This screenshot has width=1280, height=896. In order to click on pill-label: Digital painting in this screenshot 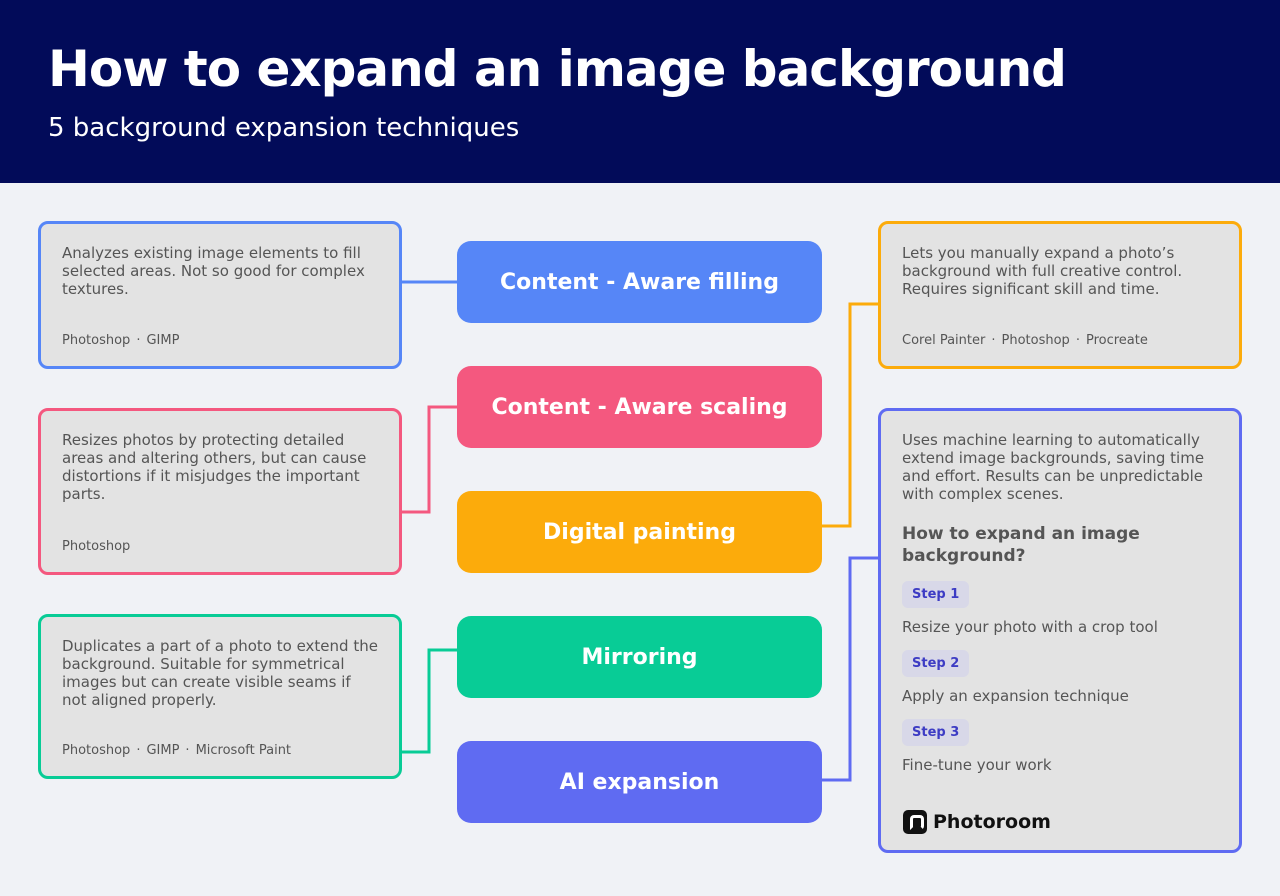, I will do `click(639, 532)`.